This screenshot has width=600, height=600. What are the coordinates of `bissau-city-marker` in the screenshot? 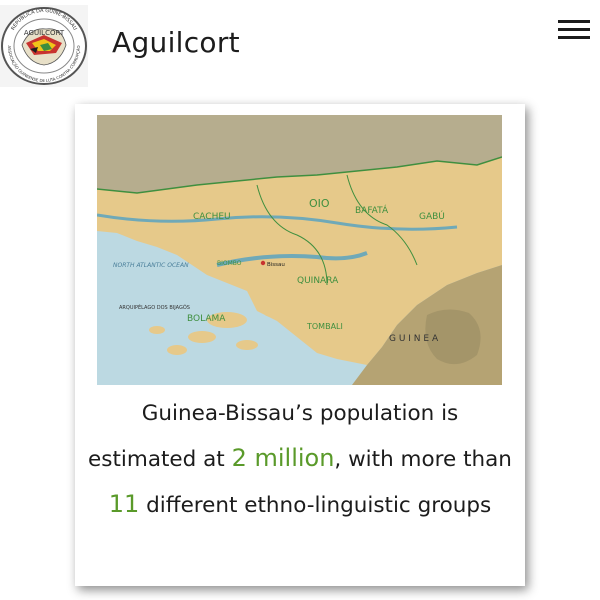 It's located at (263, 263).